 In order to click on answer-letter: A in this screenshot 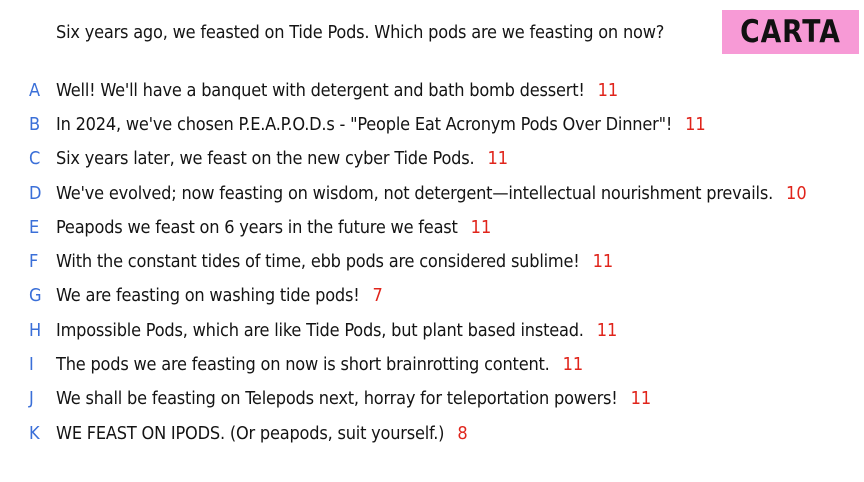, I will do `click(35, 90)`.